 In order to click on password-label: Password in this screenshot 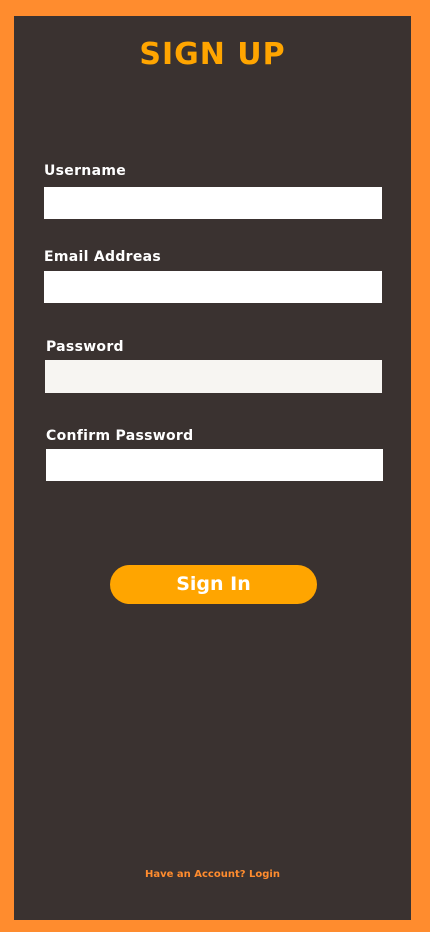, I will do `click(85, 347)`.